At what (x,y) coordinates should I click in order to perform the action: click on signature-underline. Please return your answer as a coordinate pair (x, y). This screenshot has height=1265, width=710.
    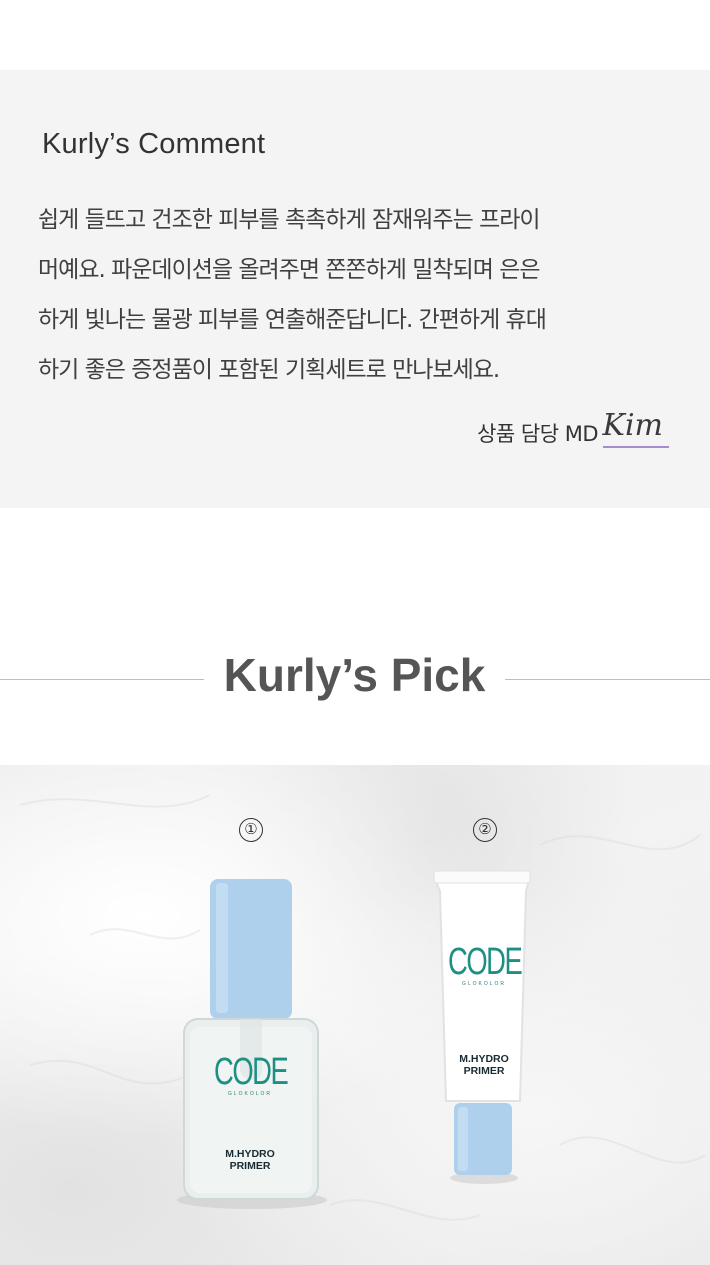
    Looking at the image, I should click on (636, 447).